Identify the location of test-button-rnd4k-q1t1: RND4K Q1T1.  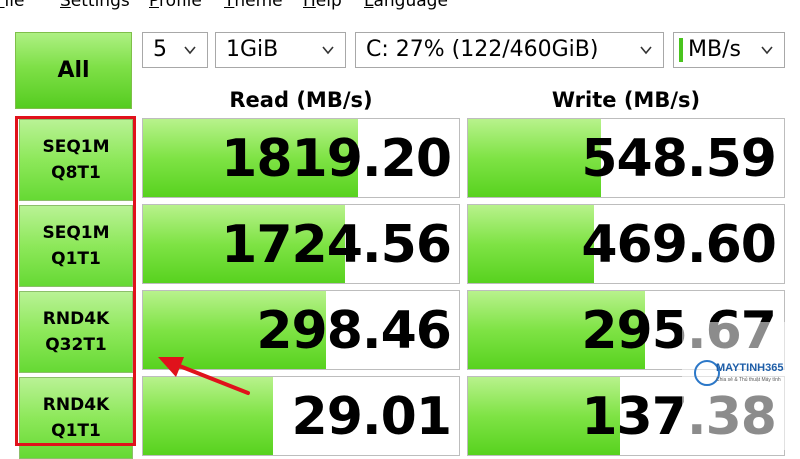
(76, 418).